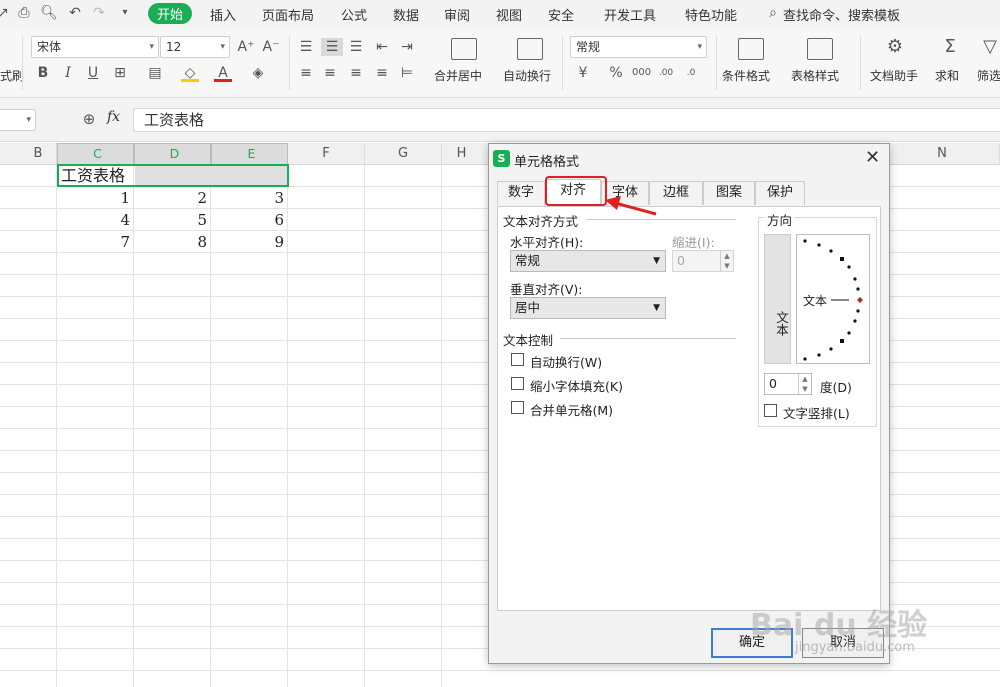  Describe the element at coordinates (89, 119) in the screenshot. I see `zoom-formula-icon: ⊕` at that location.